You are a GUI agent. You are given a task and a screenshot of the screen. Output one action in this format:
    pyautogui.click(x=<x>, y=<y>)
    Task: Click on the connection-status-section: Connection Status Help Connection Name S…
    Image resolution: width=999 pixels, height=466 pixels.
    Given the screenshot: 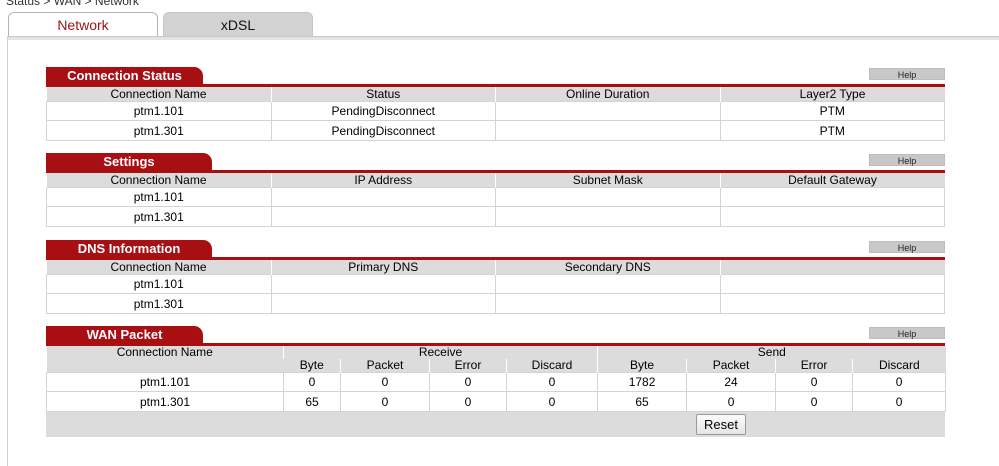 What is the action you would take?
    pyautogui.click(x=495, y=104)
    